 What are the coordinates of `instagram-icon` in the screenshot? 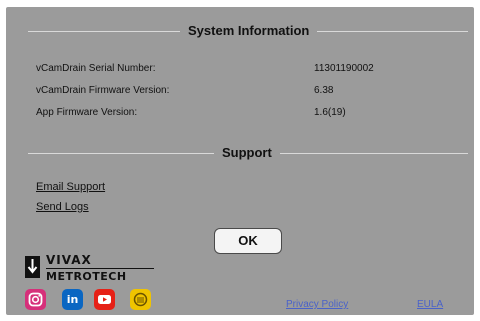 It's located at (35, 299).